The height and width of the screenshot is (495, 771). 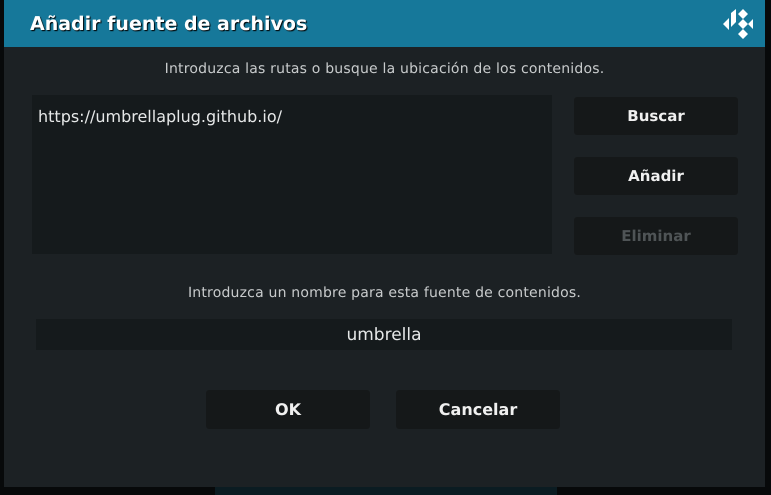 What do you see at coordinates (478, 409) in the screenshot?
I see `dialog-button: Cancelar` at bounding box center [478, 409].